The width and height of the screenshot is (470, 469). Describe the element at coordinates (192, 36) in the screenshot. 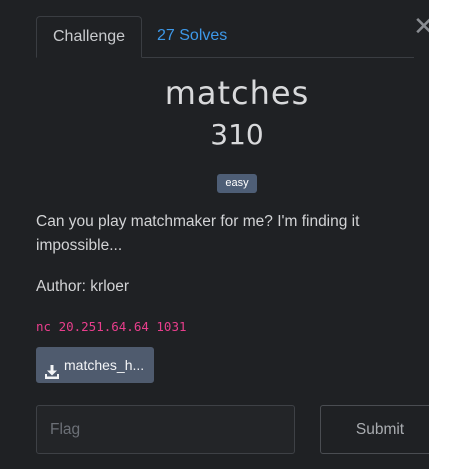

I see `tab-solves: 27 Solves` at that location.